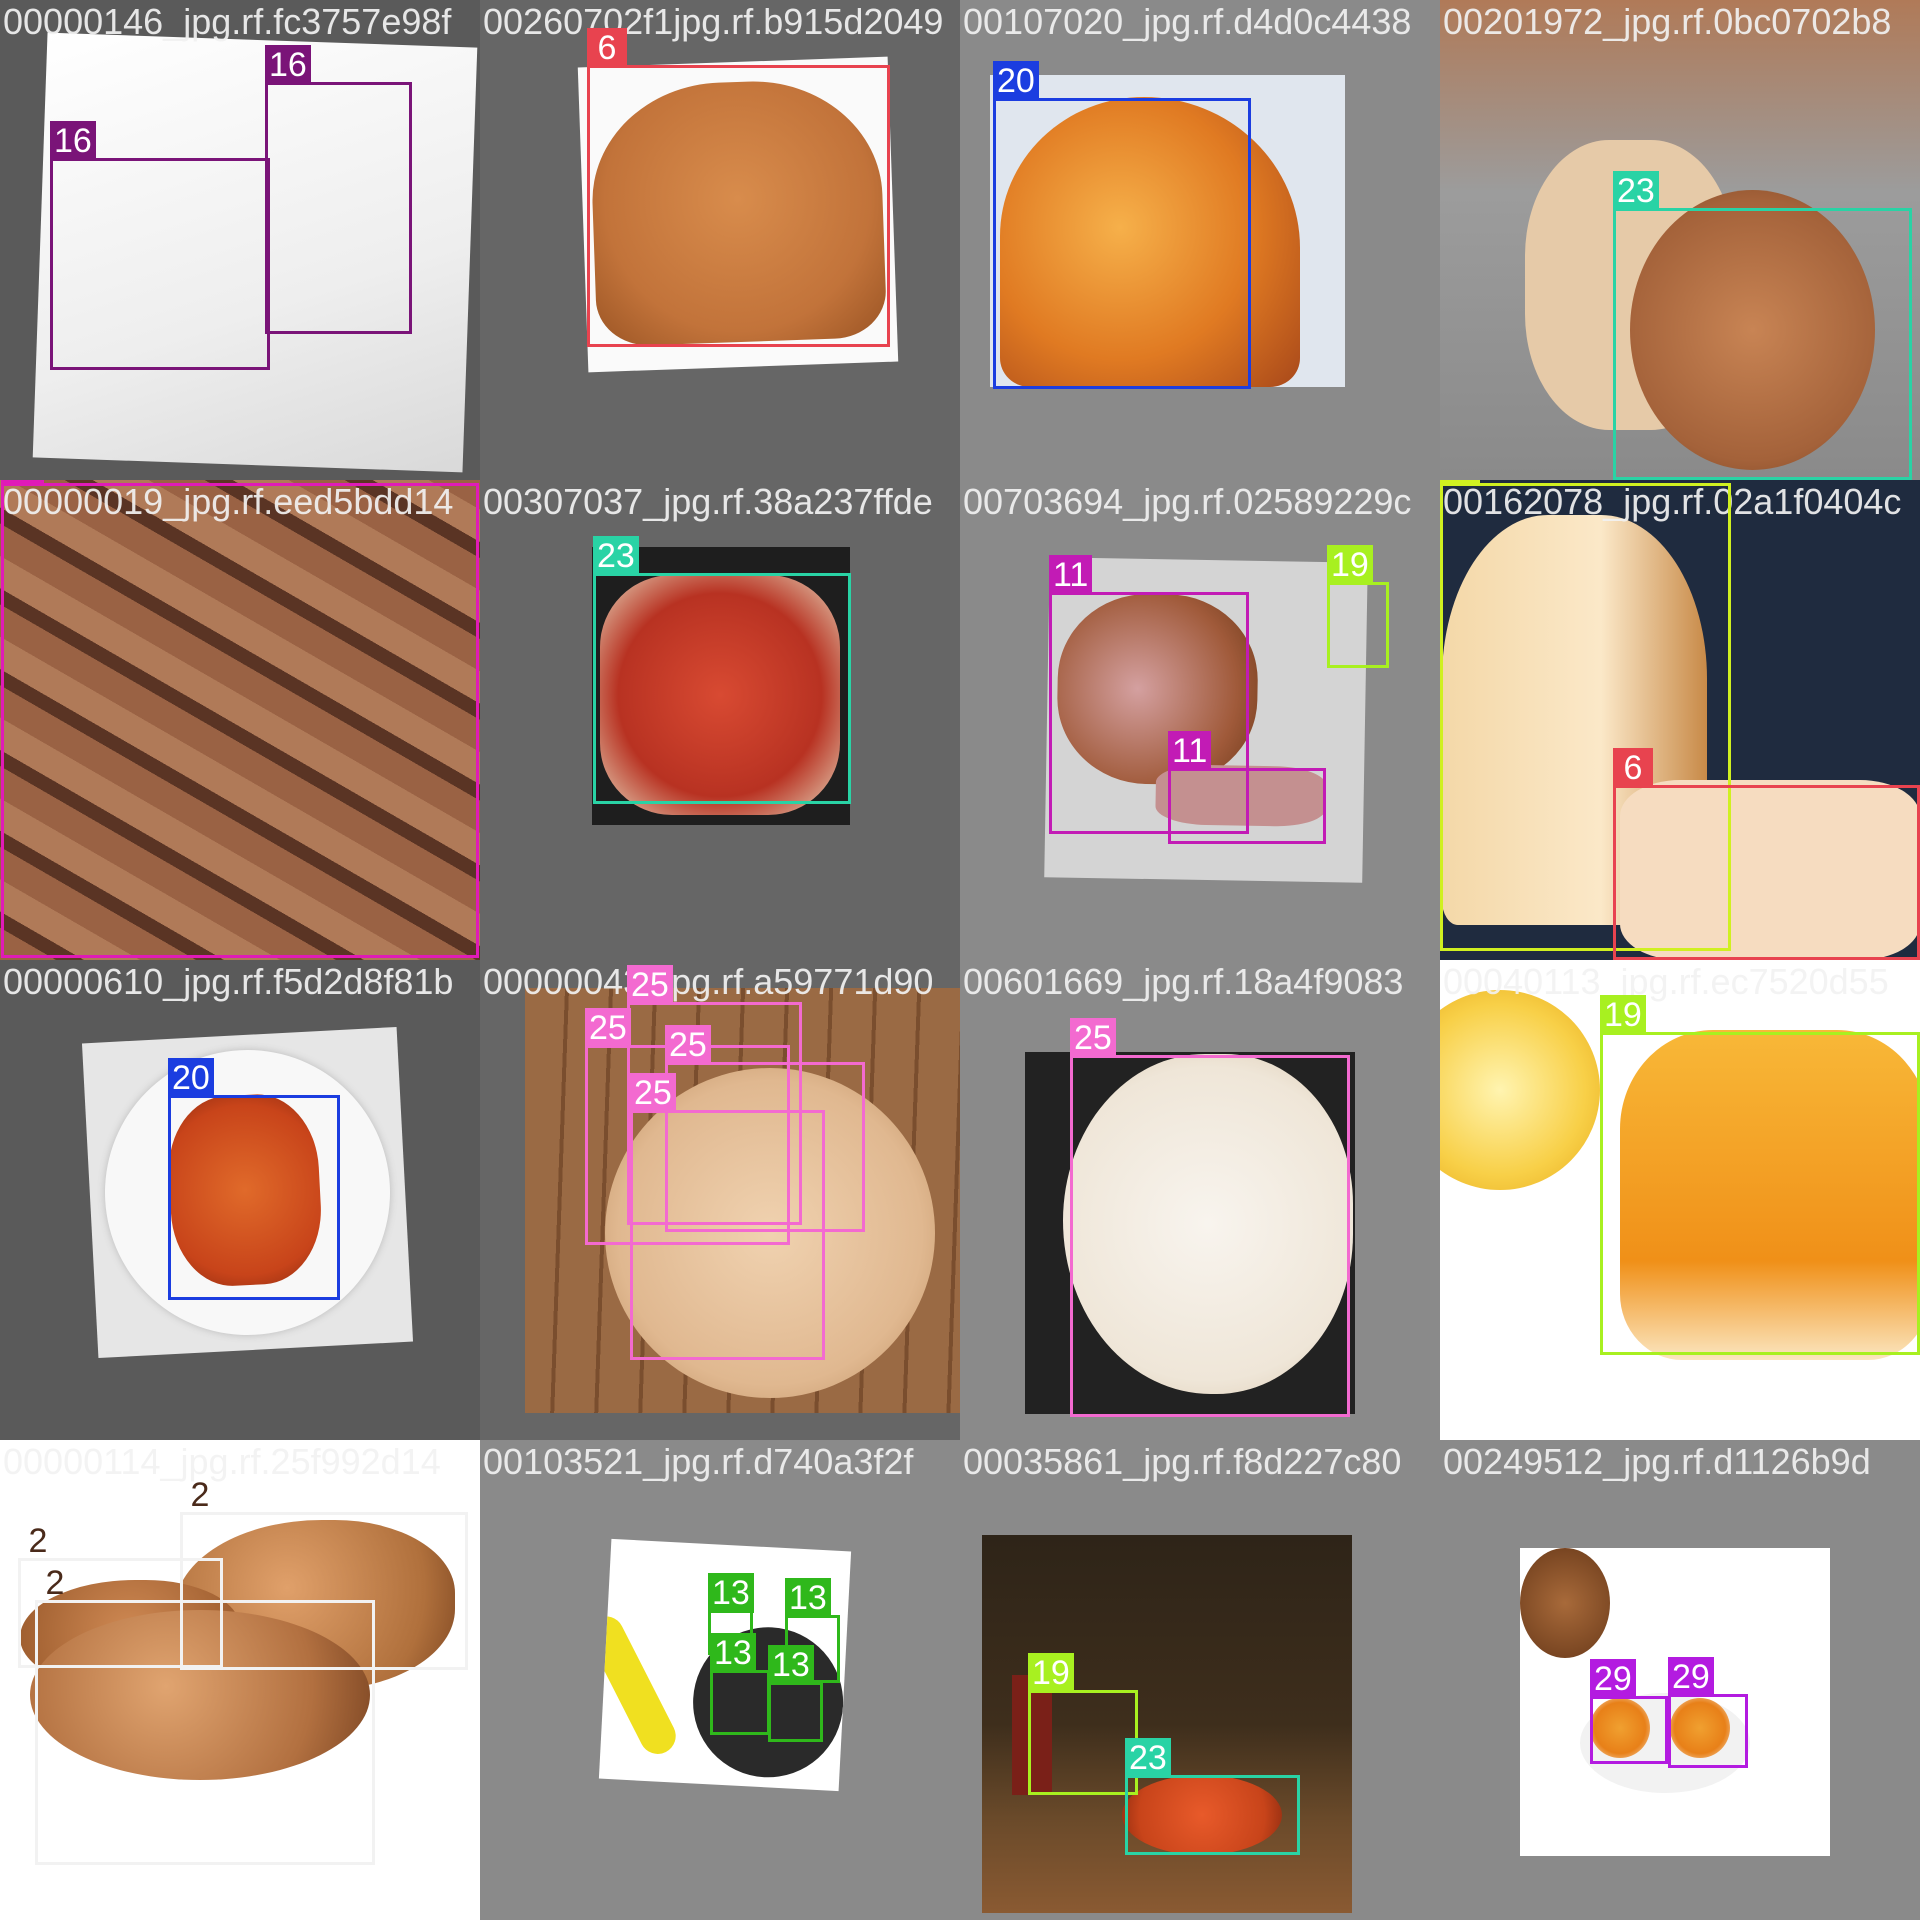  What do you see at coordinates (1200, 720) in the screenshot?
I see `mosaic-tile: 00703694_jpg.rf.02589229c 11 19 11` at bounding box center [1200, 720].